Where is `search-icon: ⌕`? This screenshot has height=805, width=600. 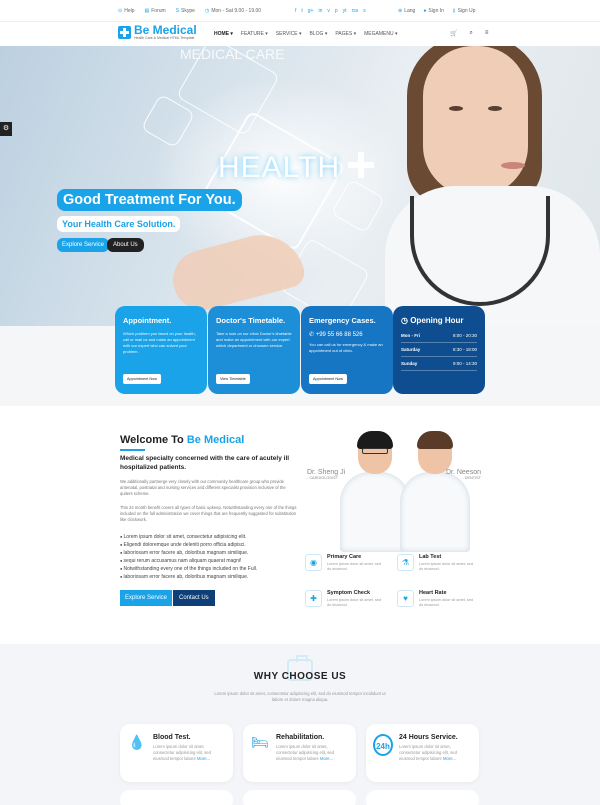
search-icon: ⌕ is located at coordinates (470, 33).